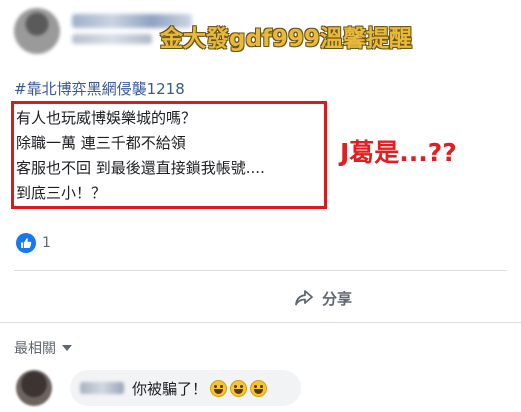 The image size is (521, 412). Describe the element at coordinates (26, 243) in the screenshot. I see `like-icon` at that location.